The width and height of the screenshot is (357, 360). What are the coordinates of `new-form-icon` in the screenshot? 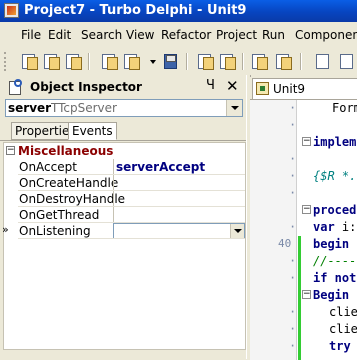 It's located at (283, 61).